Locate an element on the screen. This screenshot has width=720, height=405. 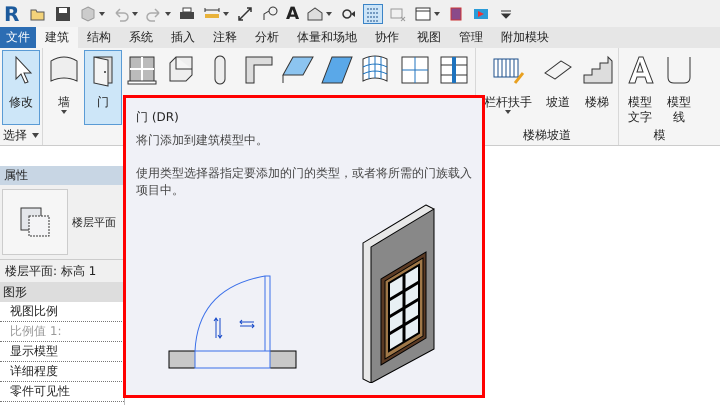
tooltip-description: 使用类型选择器指定要添加的门的类型，或者将所需的门族载入项目中。 is located at coordinates (304, 182).